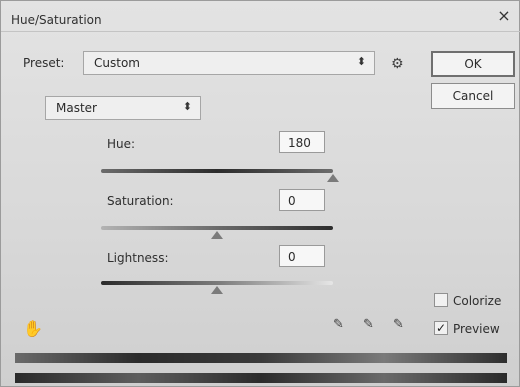 The height and width of the screenshot is (387, 520). Describe the element at coordinates (338, 324) in the screenshot. I see `eyedropper-icon: ✎` at that location.